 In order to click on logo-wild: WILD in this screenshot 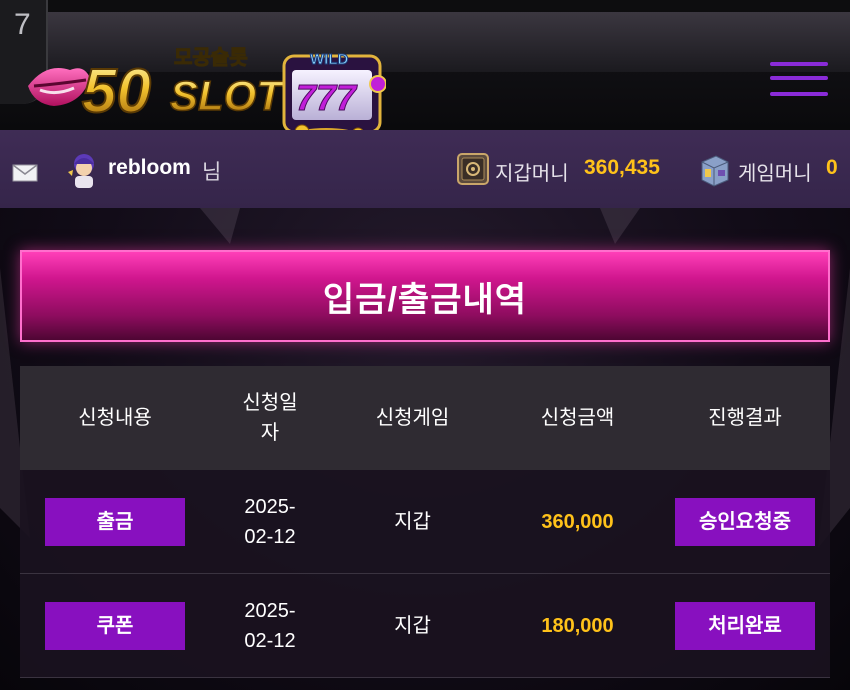, I will do `click(329, 59)`.